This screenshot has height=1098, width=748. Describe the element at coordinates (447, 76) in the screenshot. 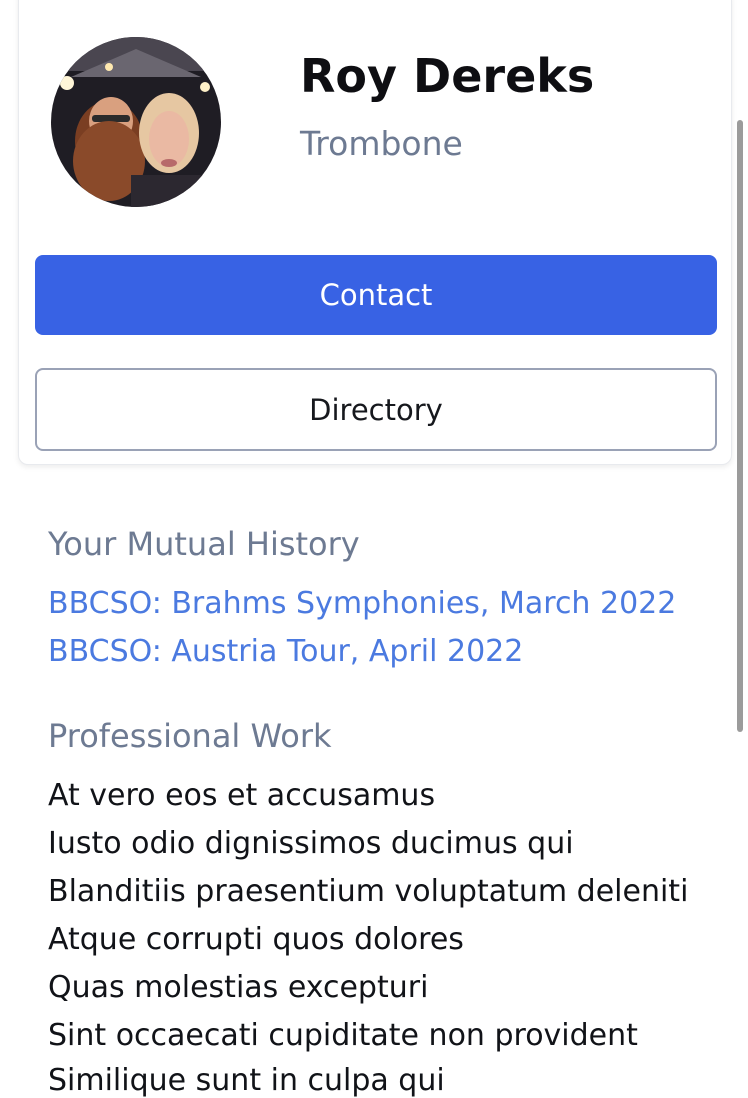

I see `profile-name: Roy Dereks` at that location.